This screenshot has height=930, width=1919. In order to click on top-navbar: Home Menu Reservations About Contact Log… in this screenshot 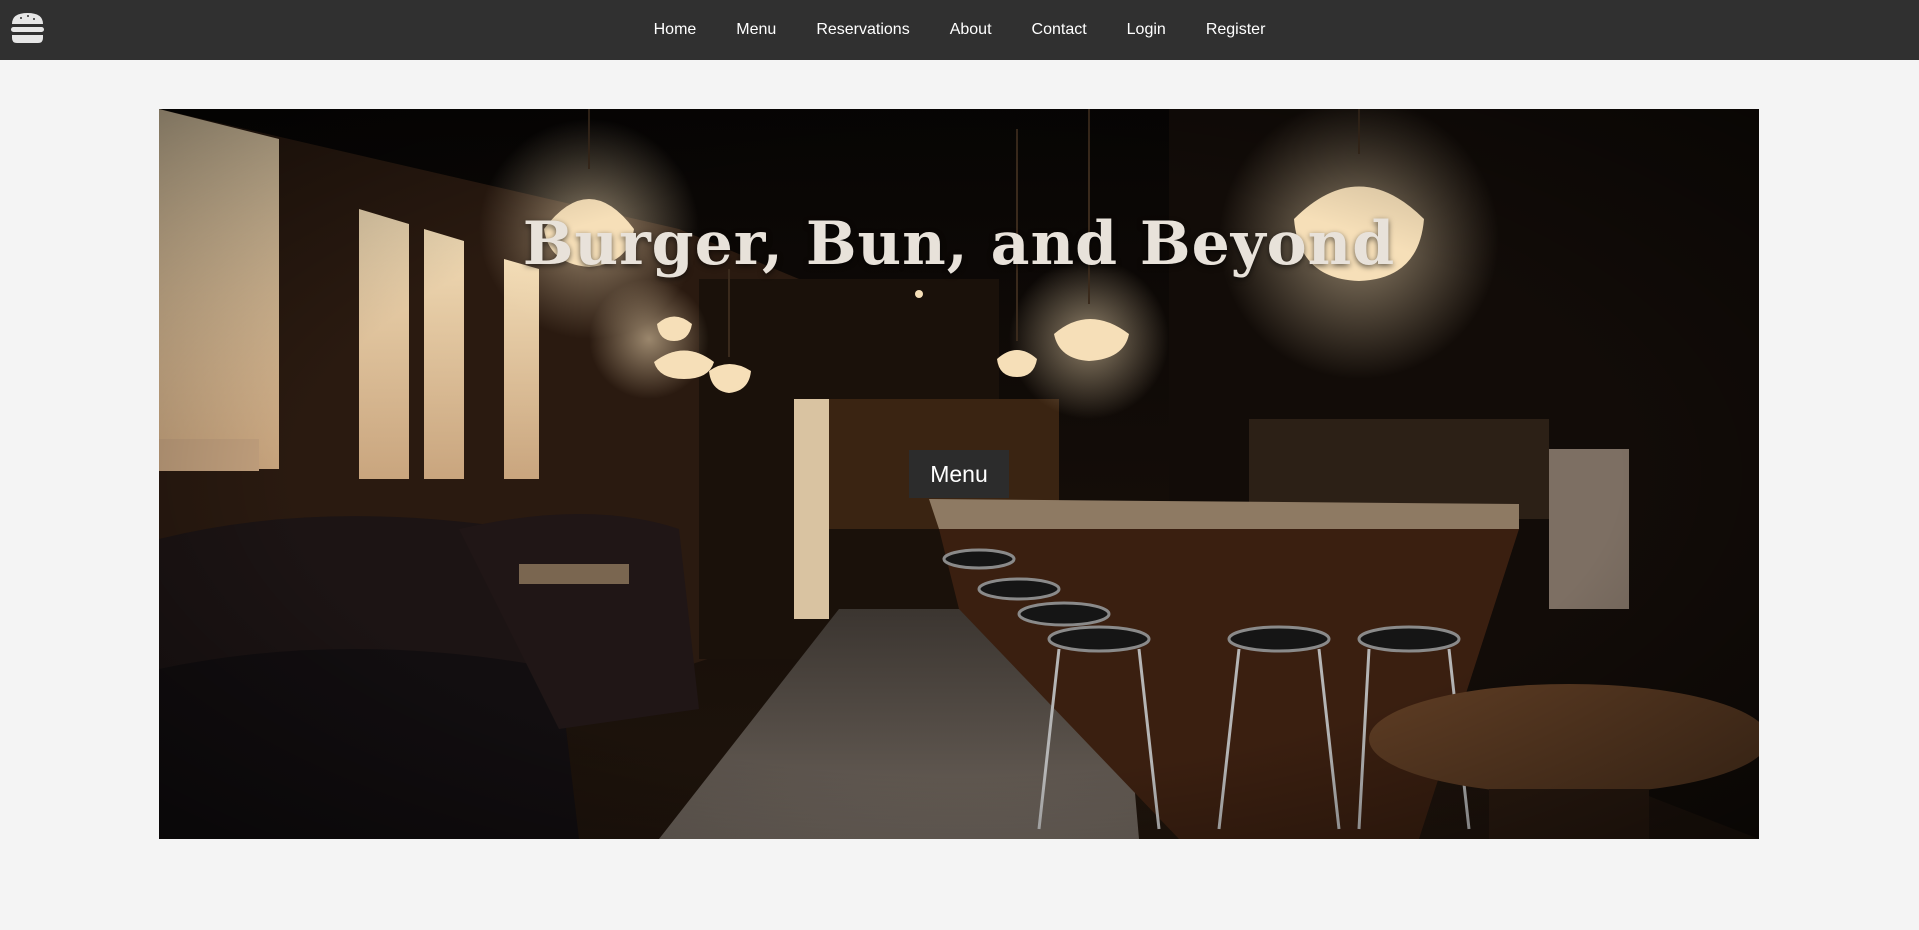, I will do `click(959, 30)`.